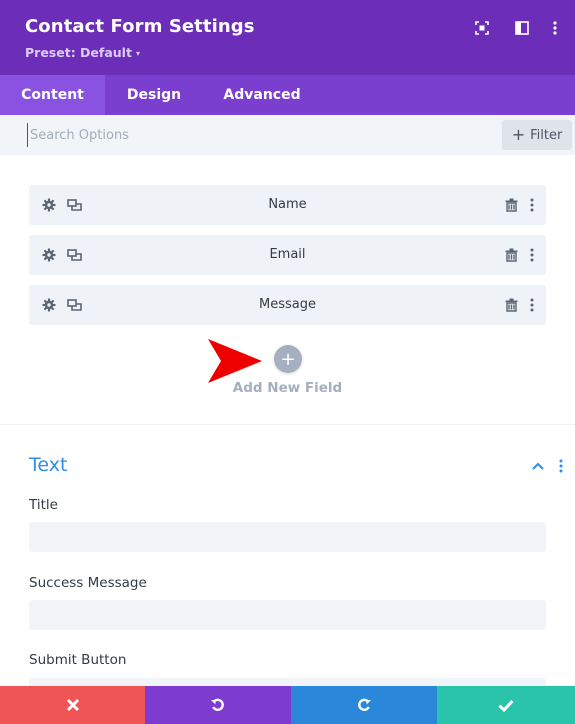 The image size is (575, 724). What do you see at coordinates (43, 505) in the screenshot?
I see `title-label: Title` at bounding box center [43, 505].